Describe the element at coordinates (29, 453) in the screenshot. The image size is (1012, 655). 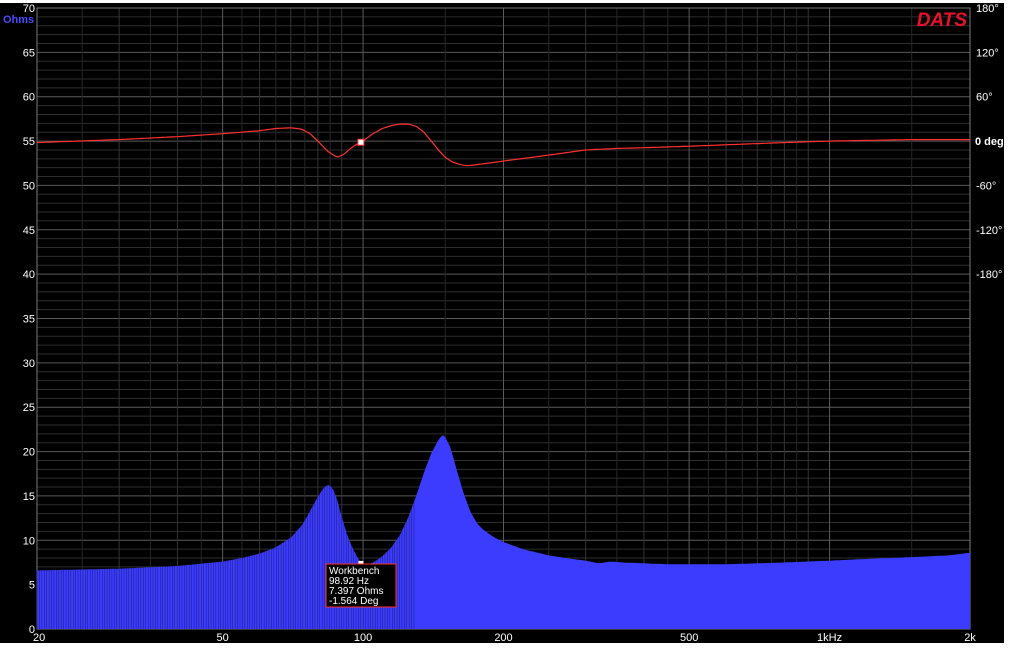
I see `y-left-tick-label: 20` at that location.